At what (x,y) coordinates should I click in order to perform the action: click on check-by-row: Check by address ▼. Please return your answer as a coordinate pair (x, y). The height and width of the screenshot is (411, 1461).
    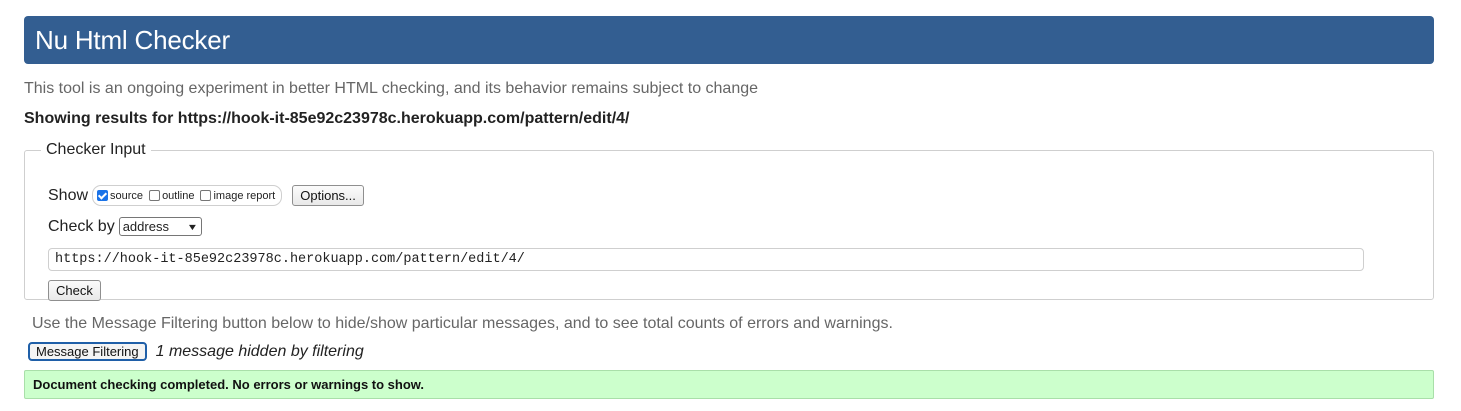
    Looking at the image, I should click on (125, 226).